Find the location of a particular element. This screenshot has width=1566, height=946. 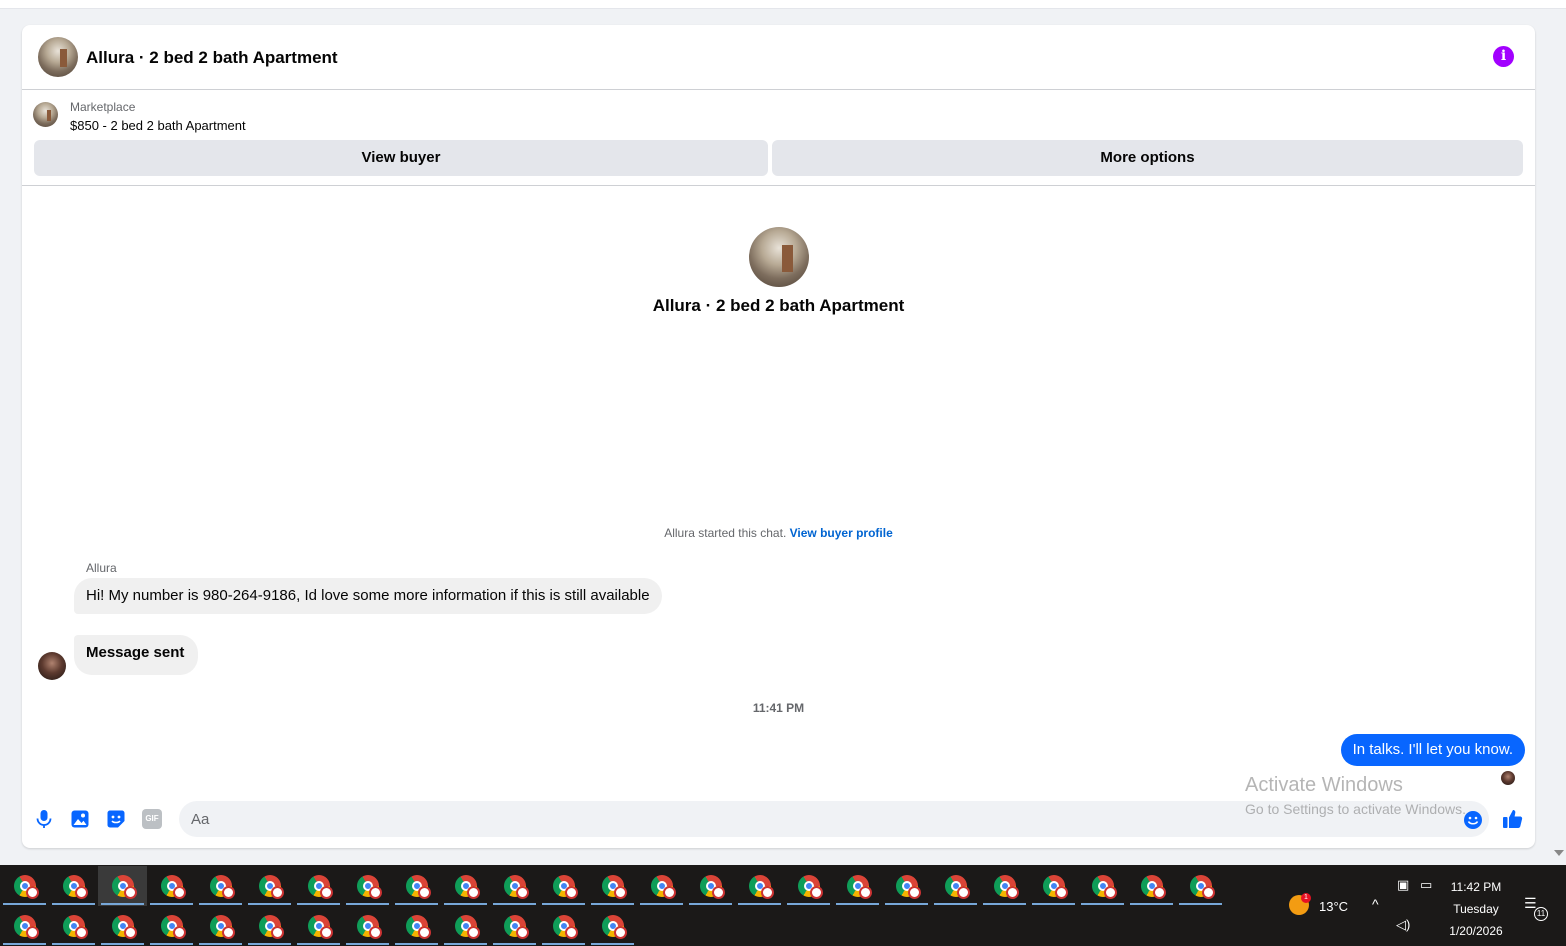

emoji-icon is located at coordinates (1473, 820).